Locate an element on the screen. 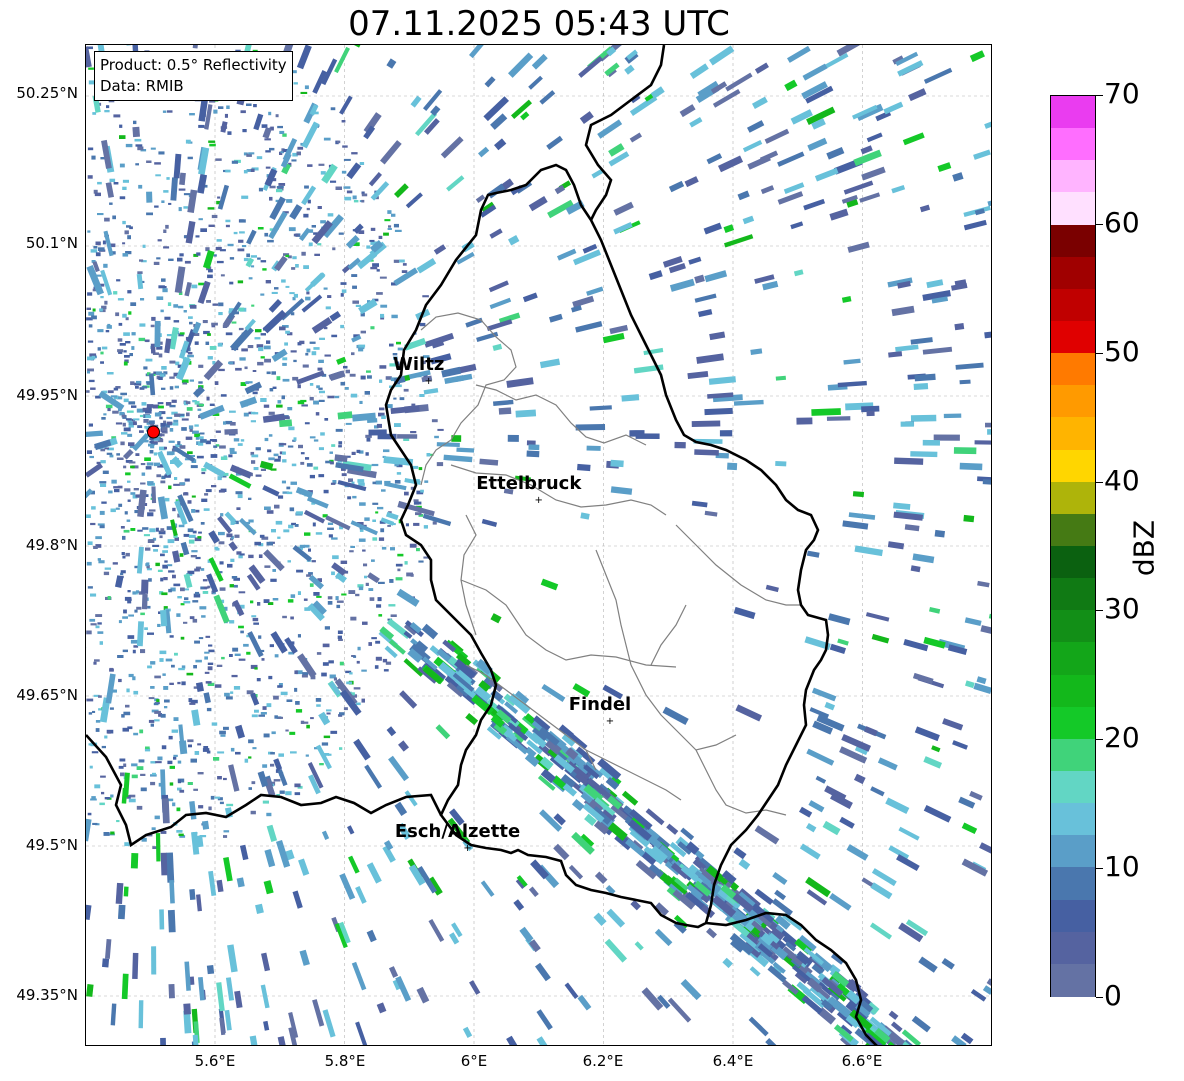  colorbar-segment is located at coordinates (1073, 723).